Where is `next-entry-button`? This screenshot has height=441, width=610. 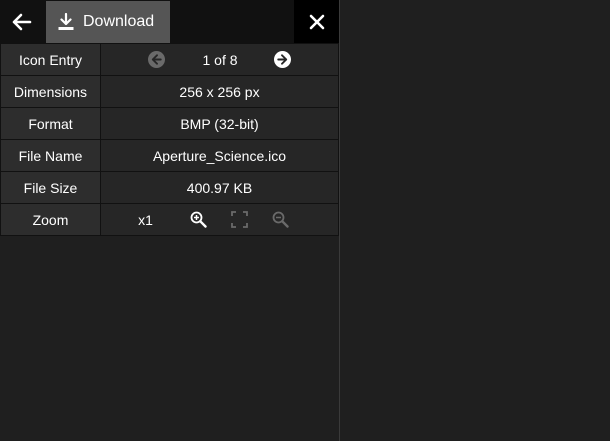 next-entry-button is located at coordinates (282, 59).